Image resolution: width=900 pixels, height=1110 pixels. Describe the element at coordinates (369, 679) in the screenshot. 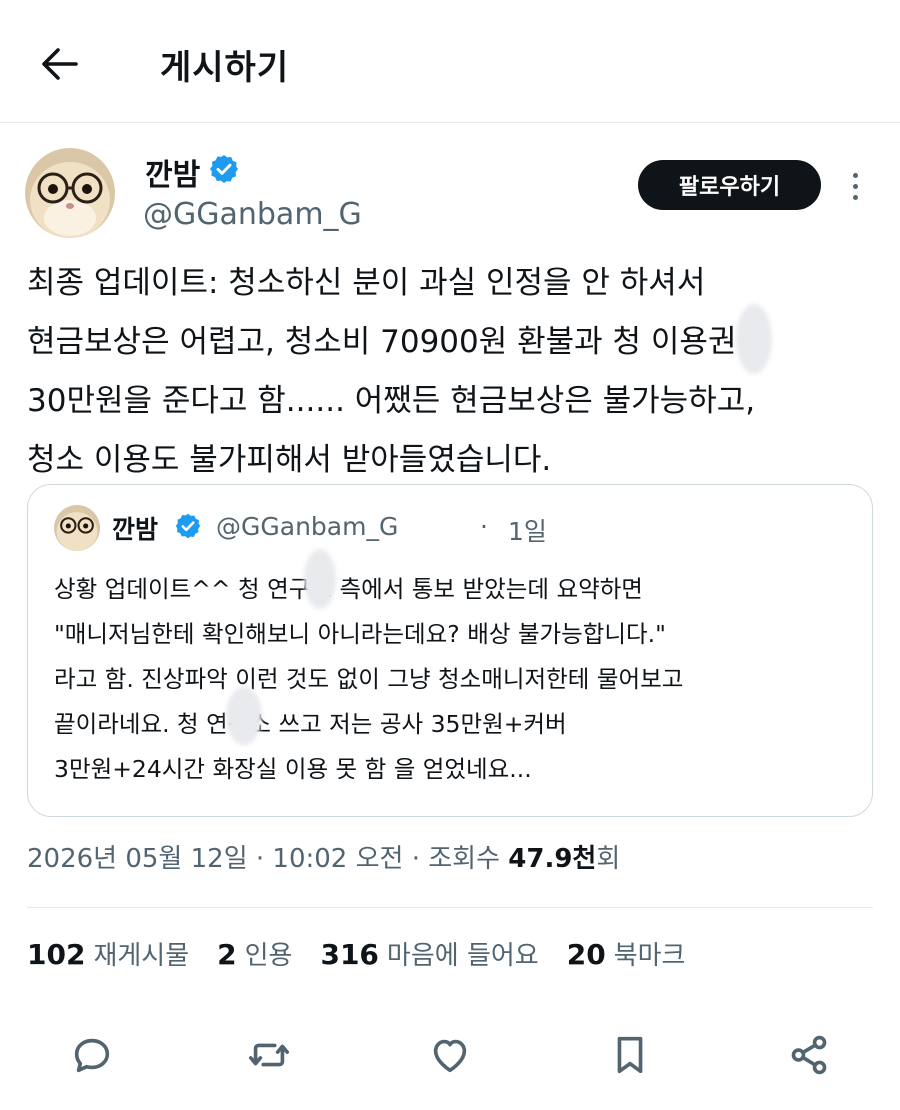

I see `quoted-line: 라고 함. 진상파악 이런 것도 없이 그냥 청소매니저한테 물어보고` at that location.